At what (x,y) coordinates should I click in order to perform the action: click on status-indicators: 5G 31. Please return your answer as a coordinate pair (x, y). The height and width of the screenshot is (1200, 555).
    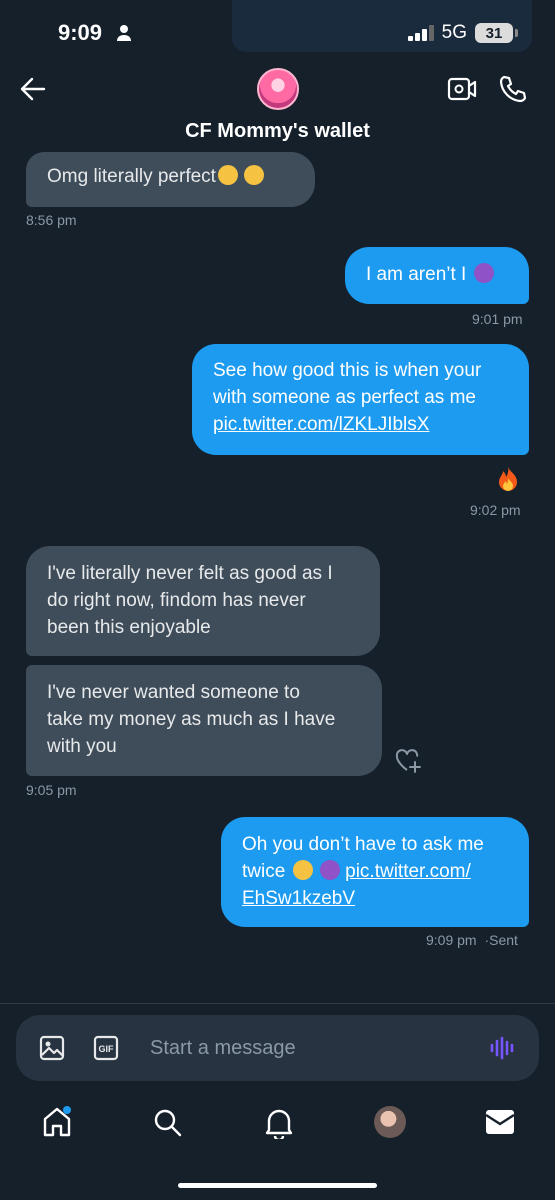
    Looking at the image, I should click on (462, 33).